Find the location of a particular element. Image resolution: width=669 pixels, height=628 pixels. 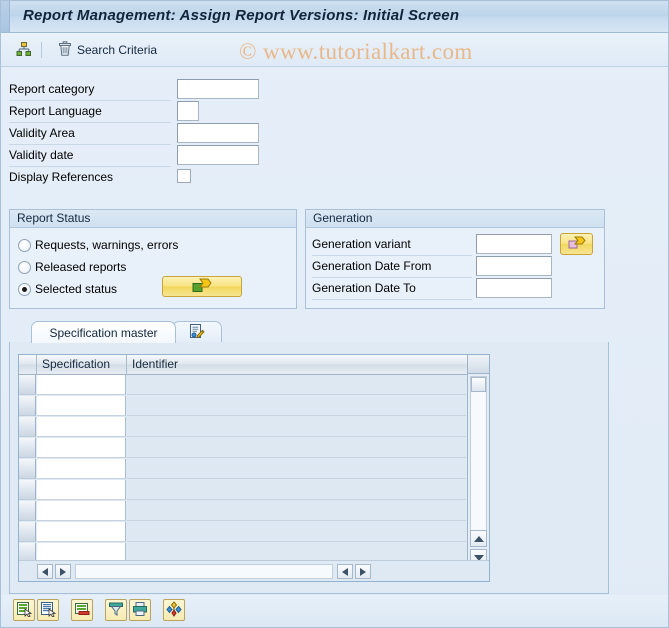

insert-row-icon is located at coordinates (24, 610).